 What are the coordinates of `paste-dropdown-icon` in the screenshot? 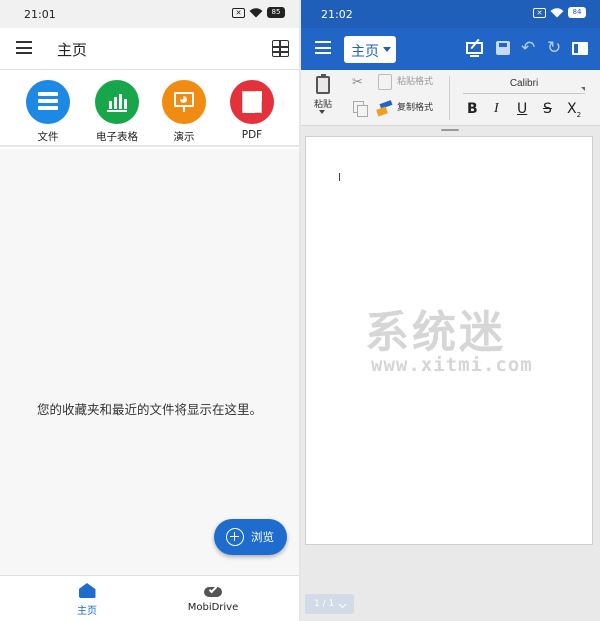 It's located at (322, 112).